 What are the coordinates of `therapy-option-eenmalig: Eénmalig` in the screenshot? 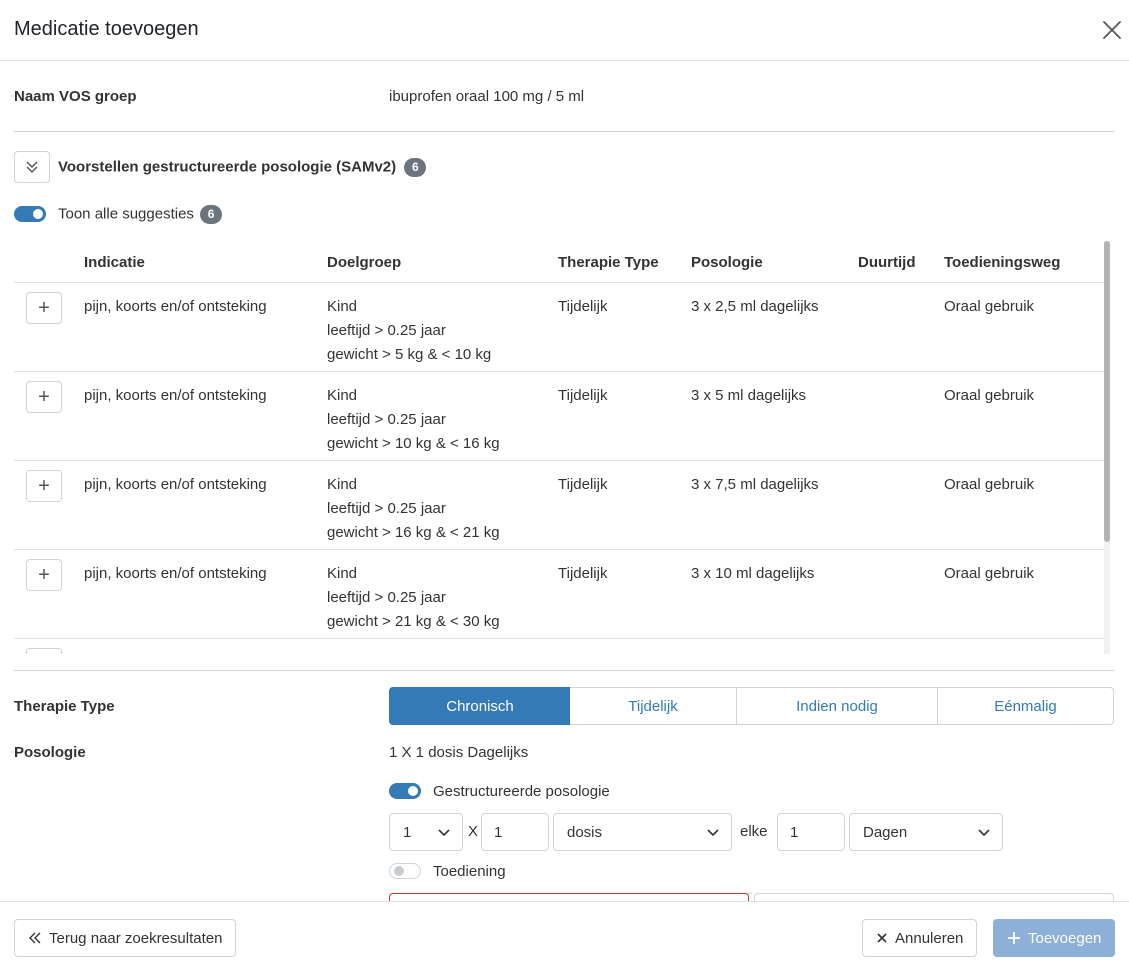 It's located at (1025, 706).